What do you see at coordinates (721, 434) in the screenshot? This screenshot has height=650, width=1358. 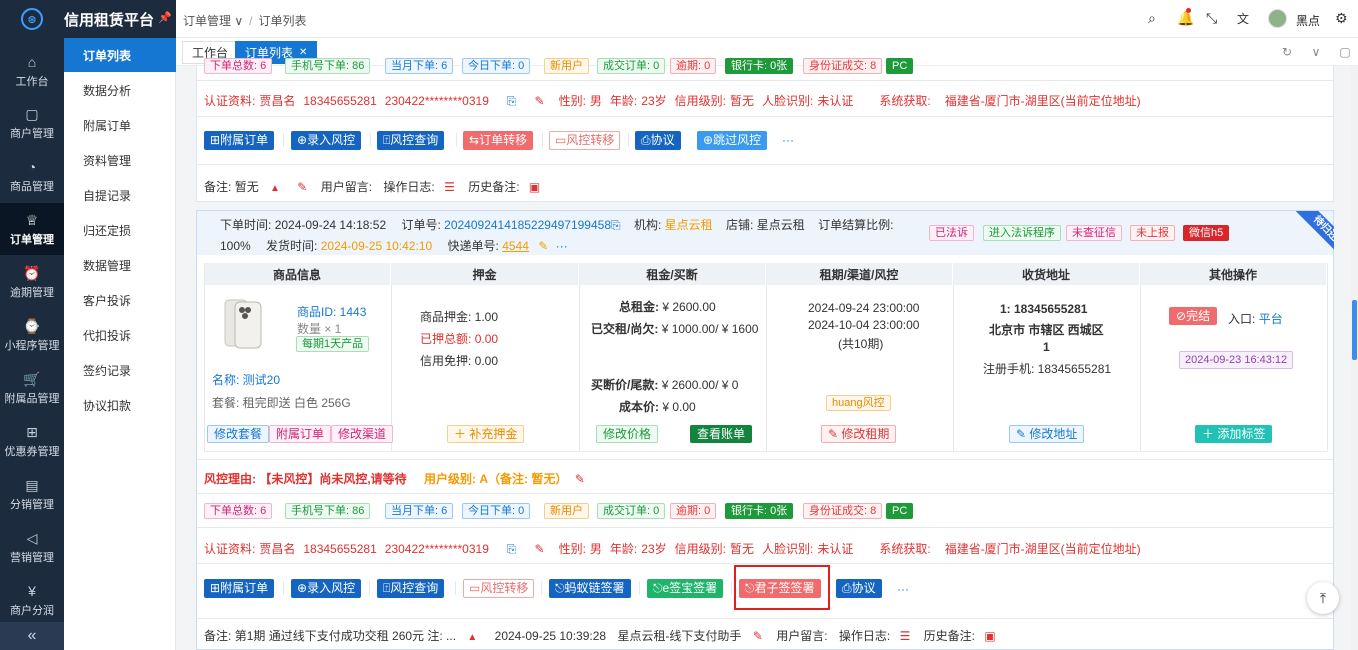 I see `view-bill-button: 查看账单` at bounding box center [721, 434].